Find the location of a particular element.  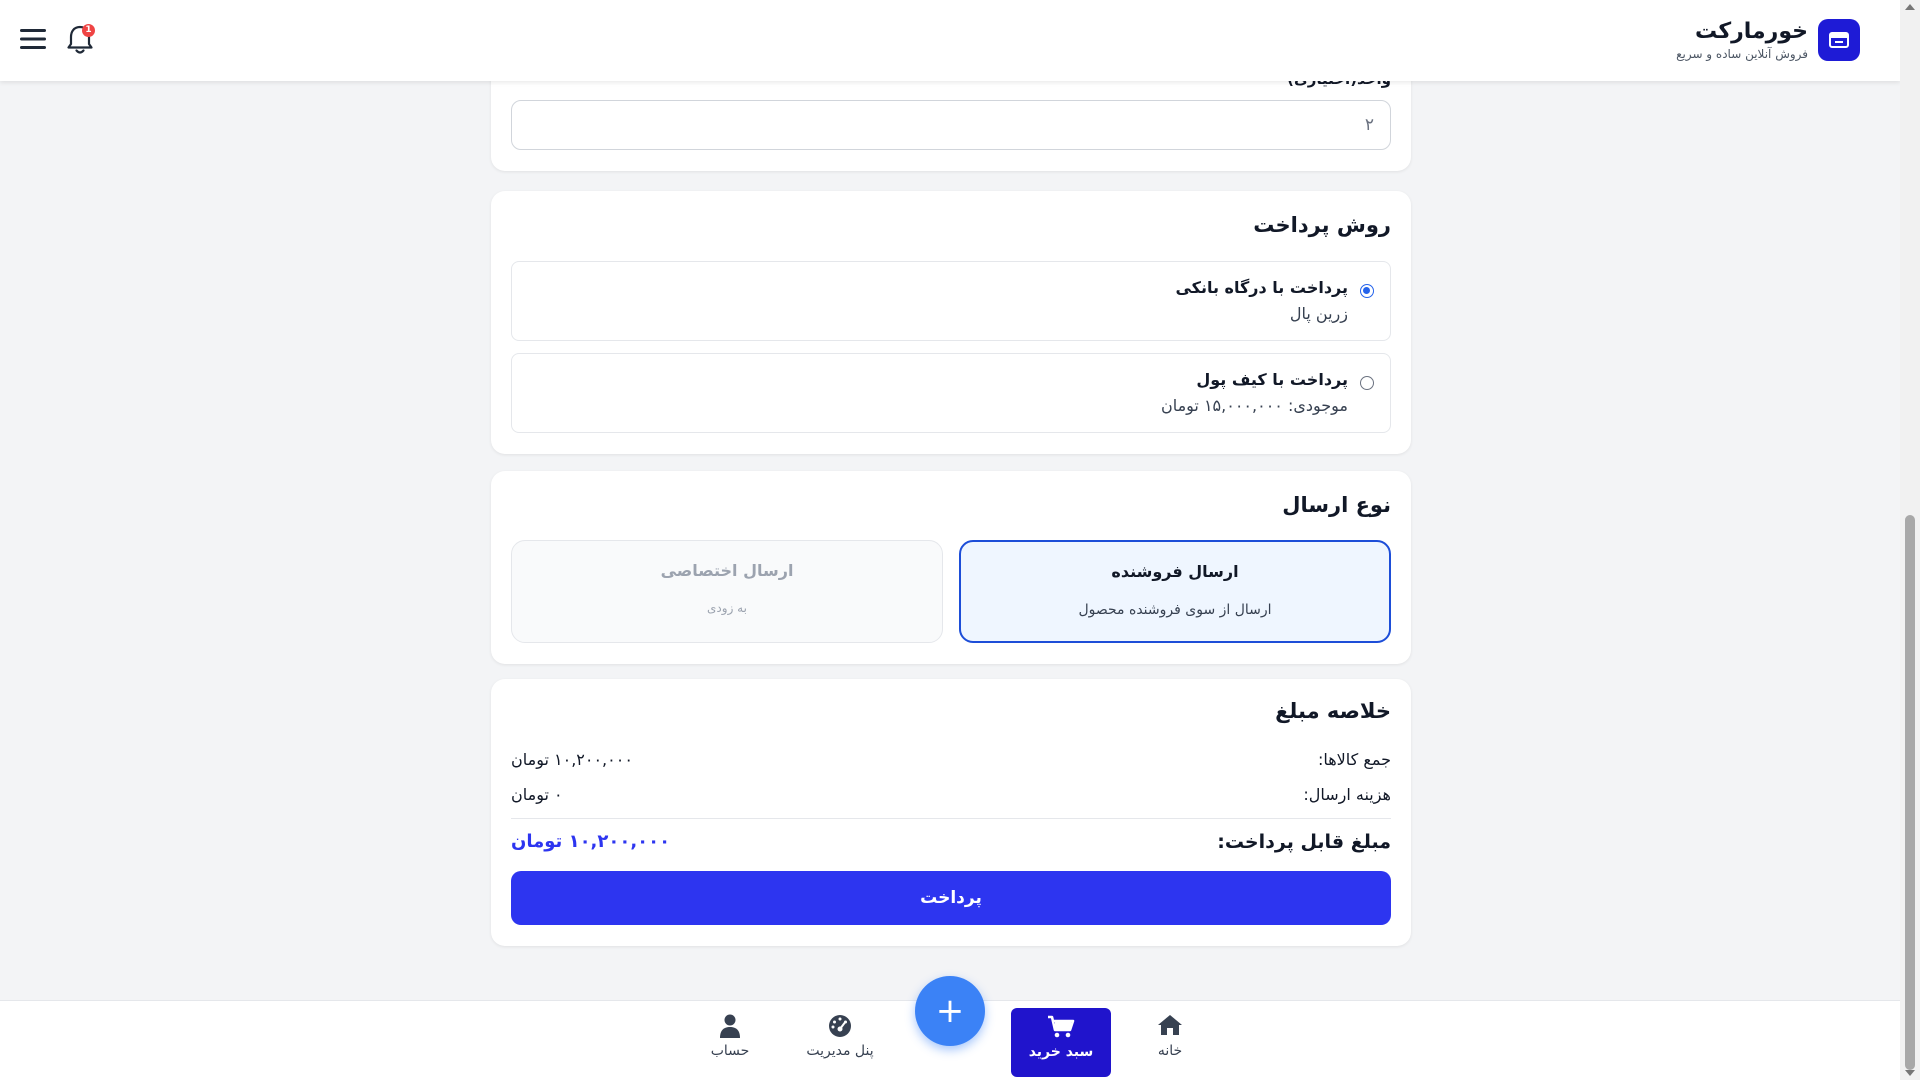

hamburger-menu-button is located at coordinates (33, 39).